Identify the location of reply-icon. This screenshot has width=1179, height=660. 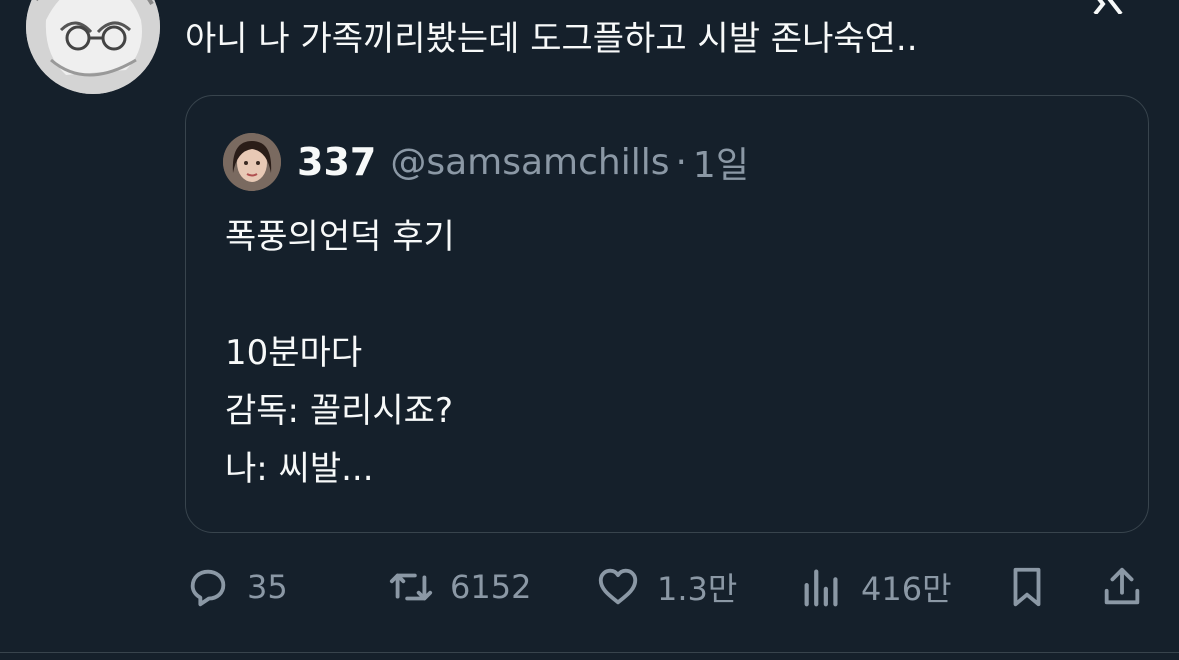
(208, 588).